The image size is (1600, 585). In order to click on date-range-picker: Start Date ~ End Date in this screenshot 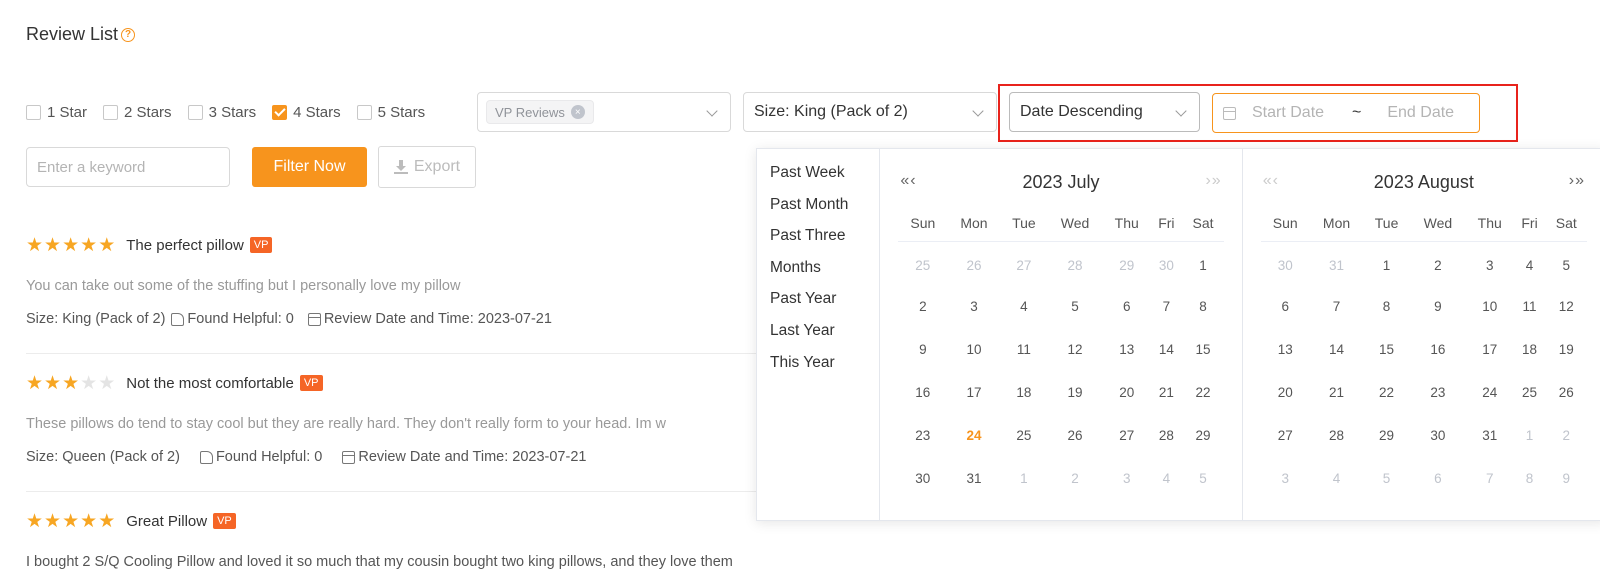, I will do `click(1346, 113)`.